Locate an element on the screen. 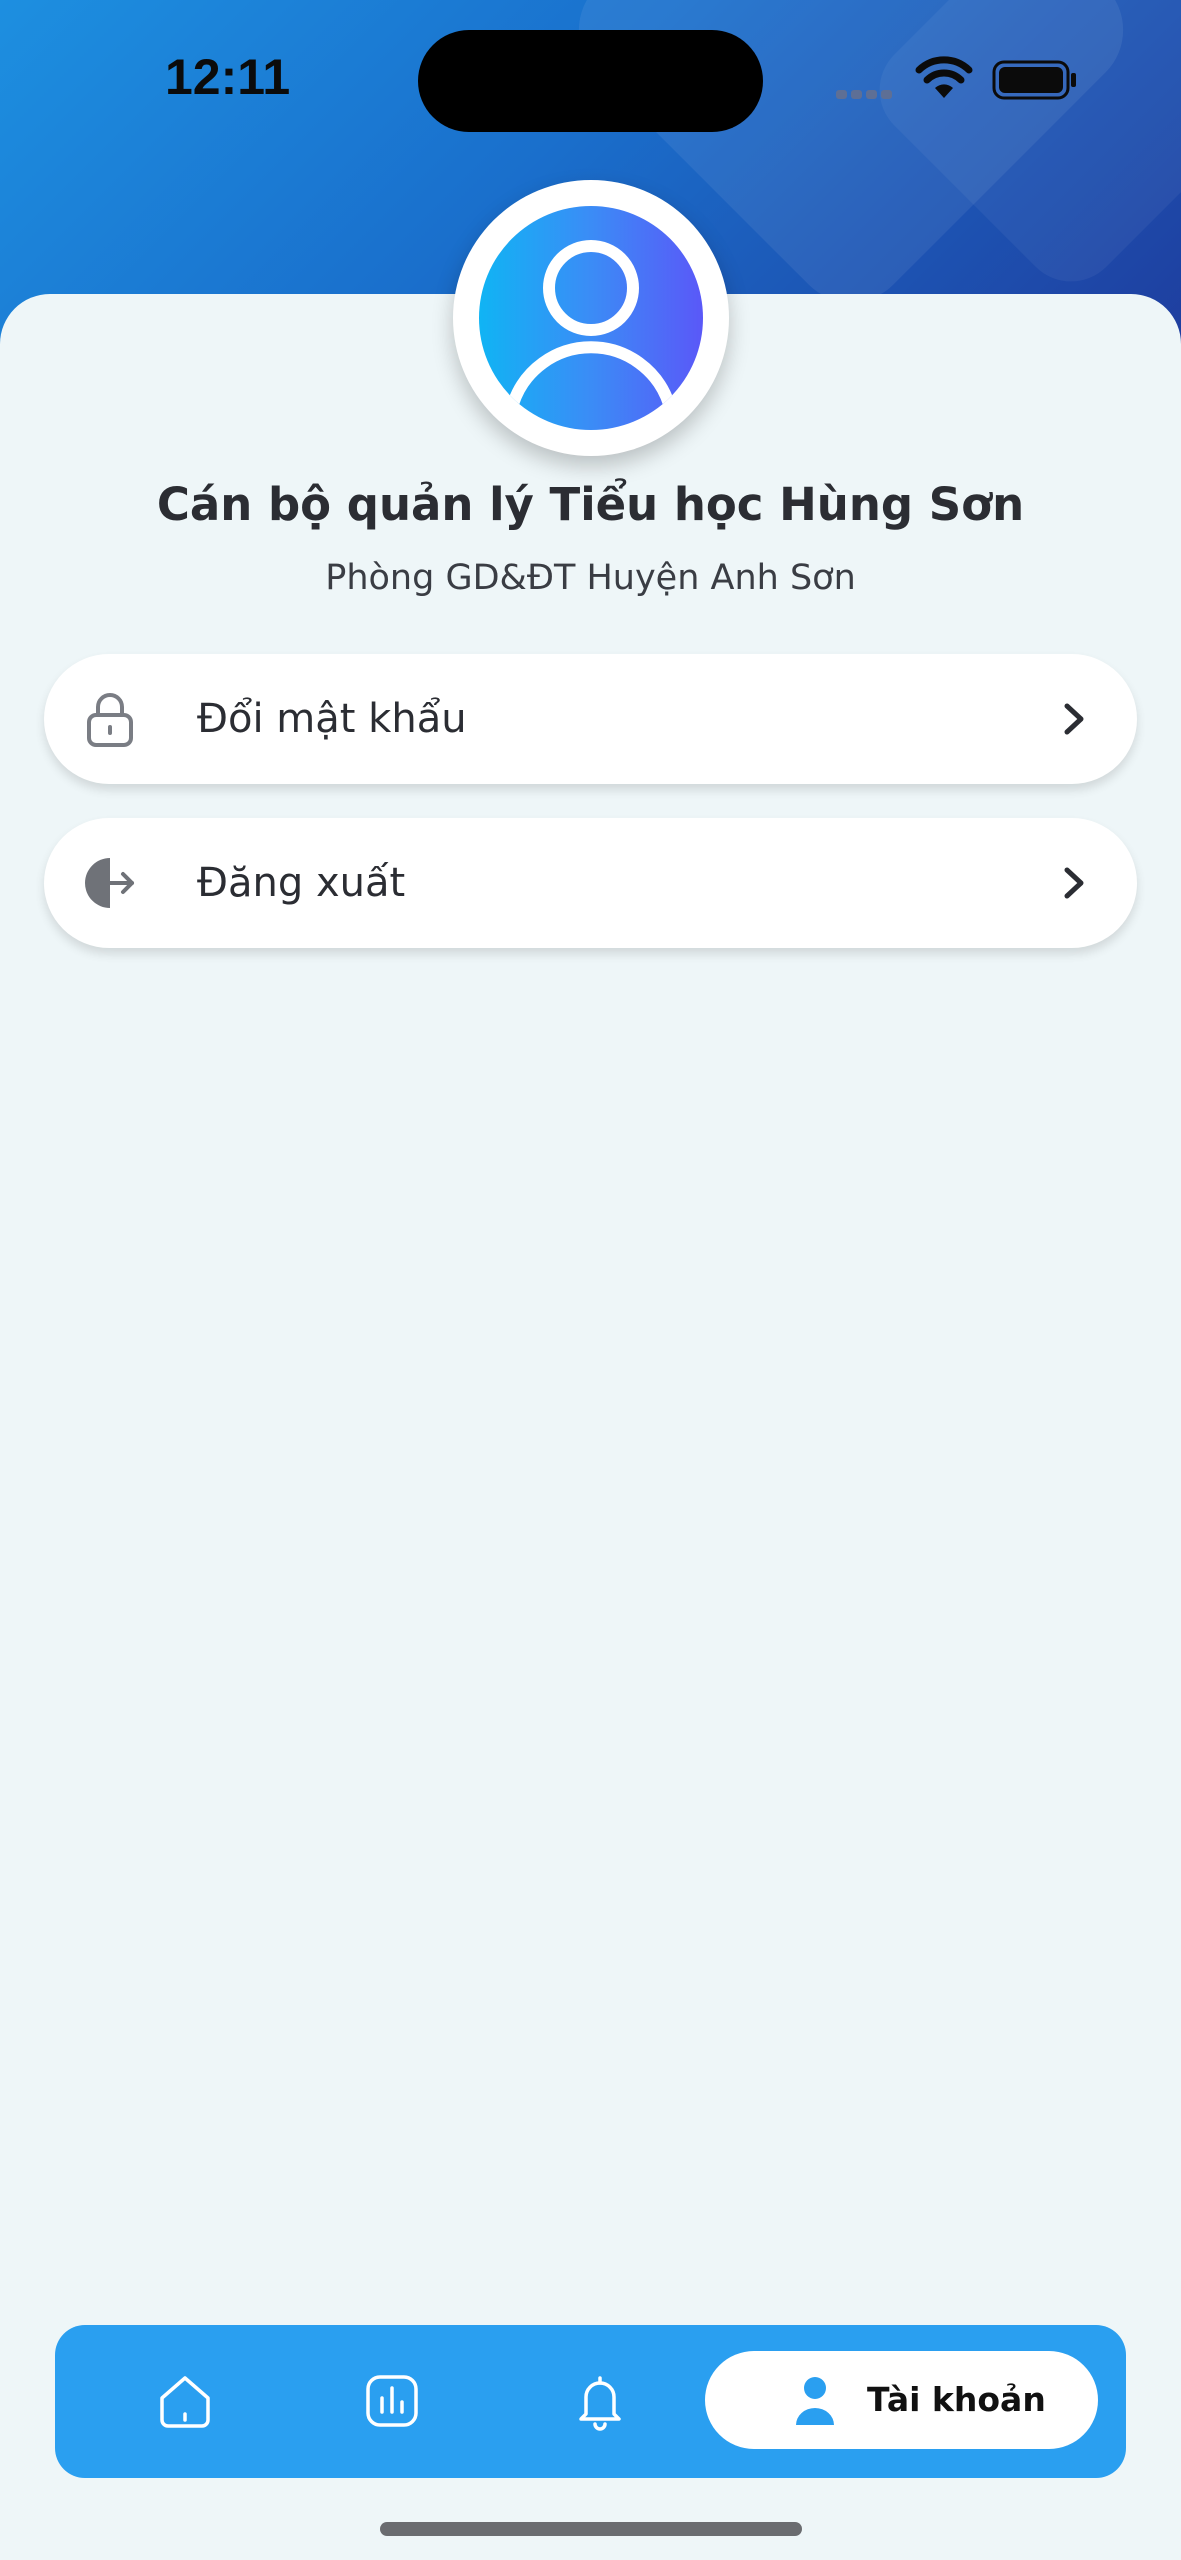  bell-icon is located at coordinates (600, 2401).